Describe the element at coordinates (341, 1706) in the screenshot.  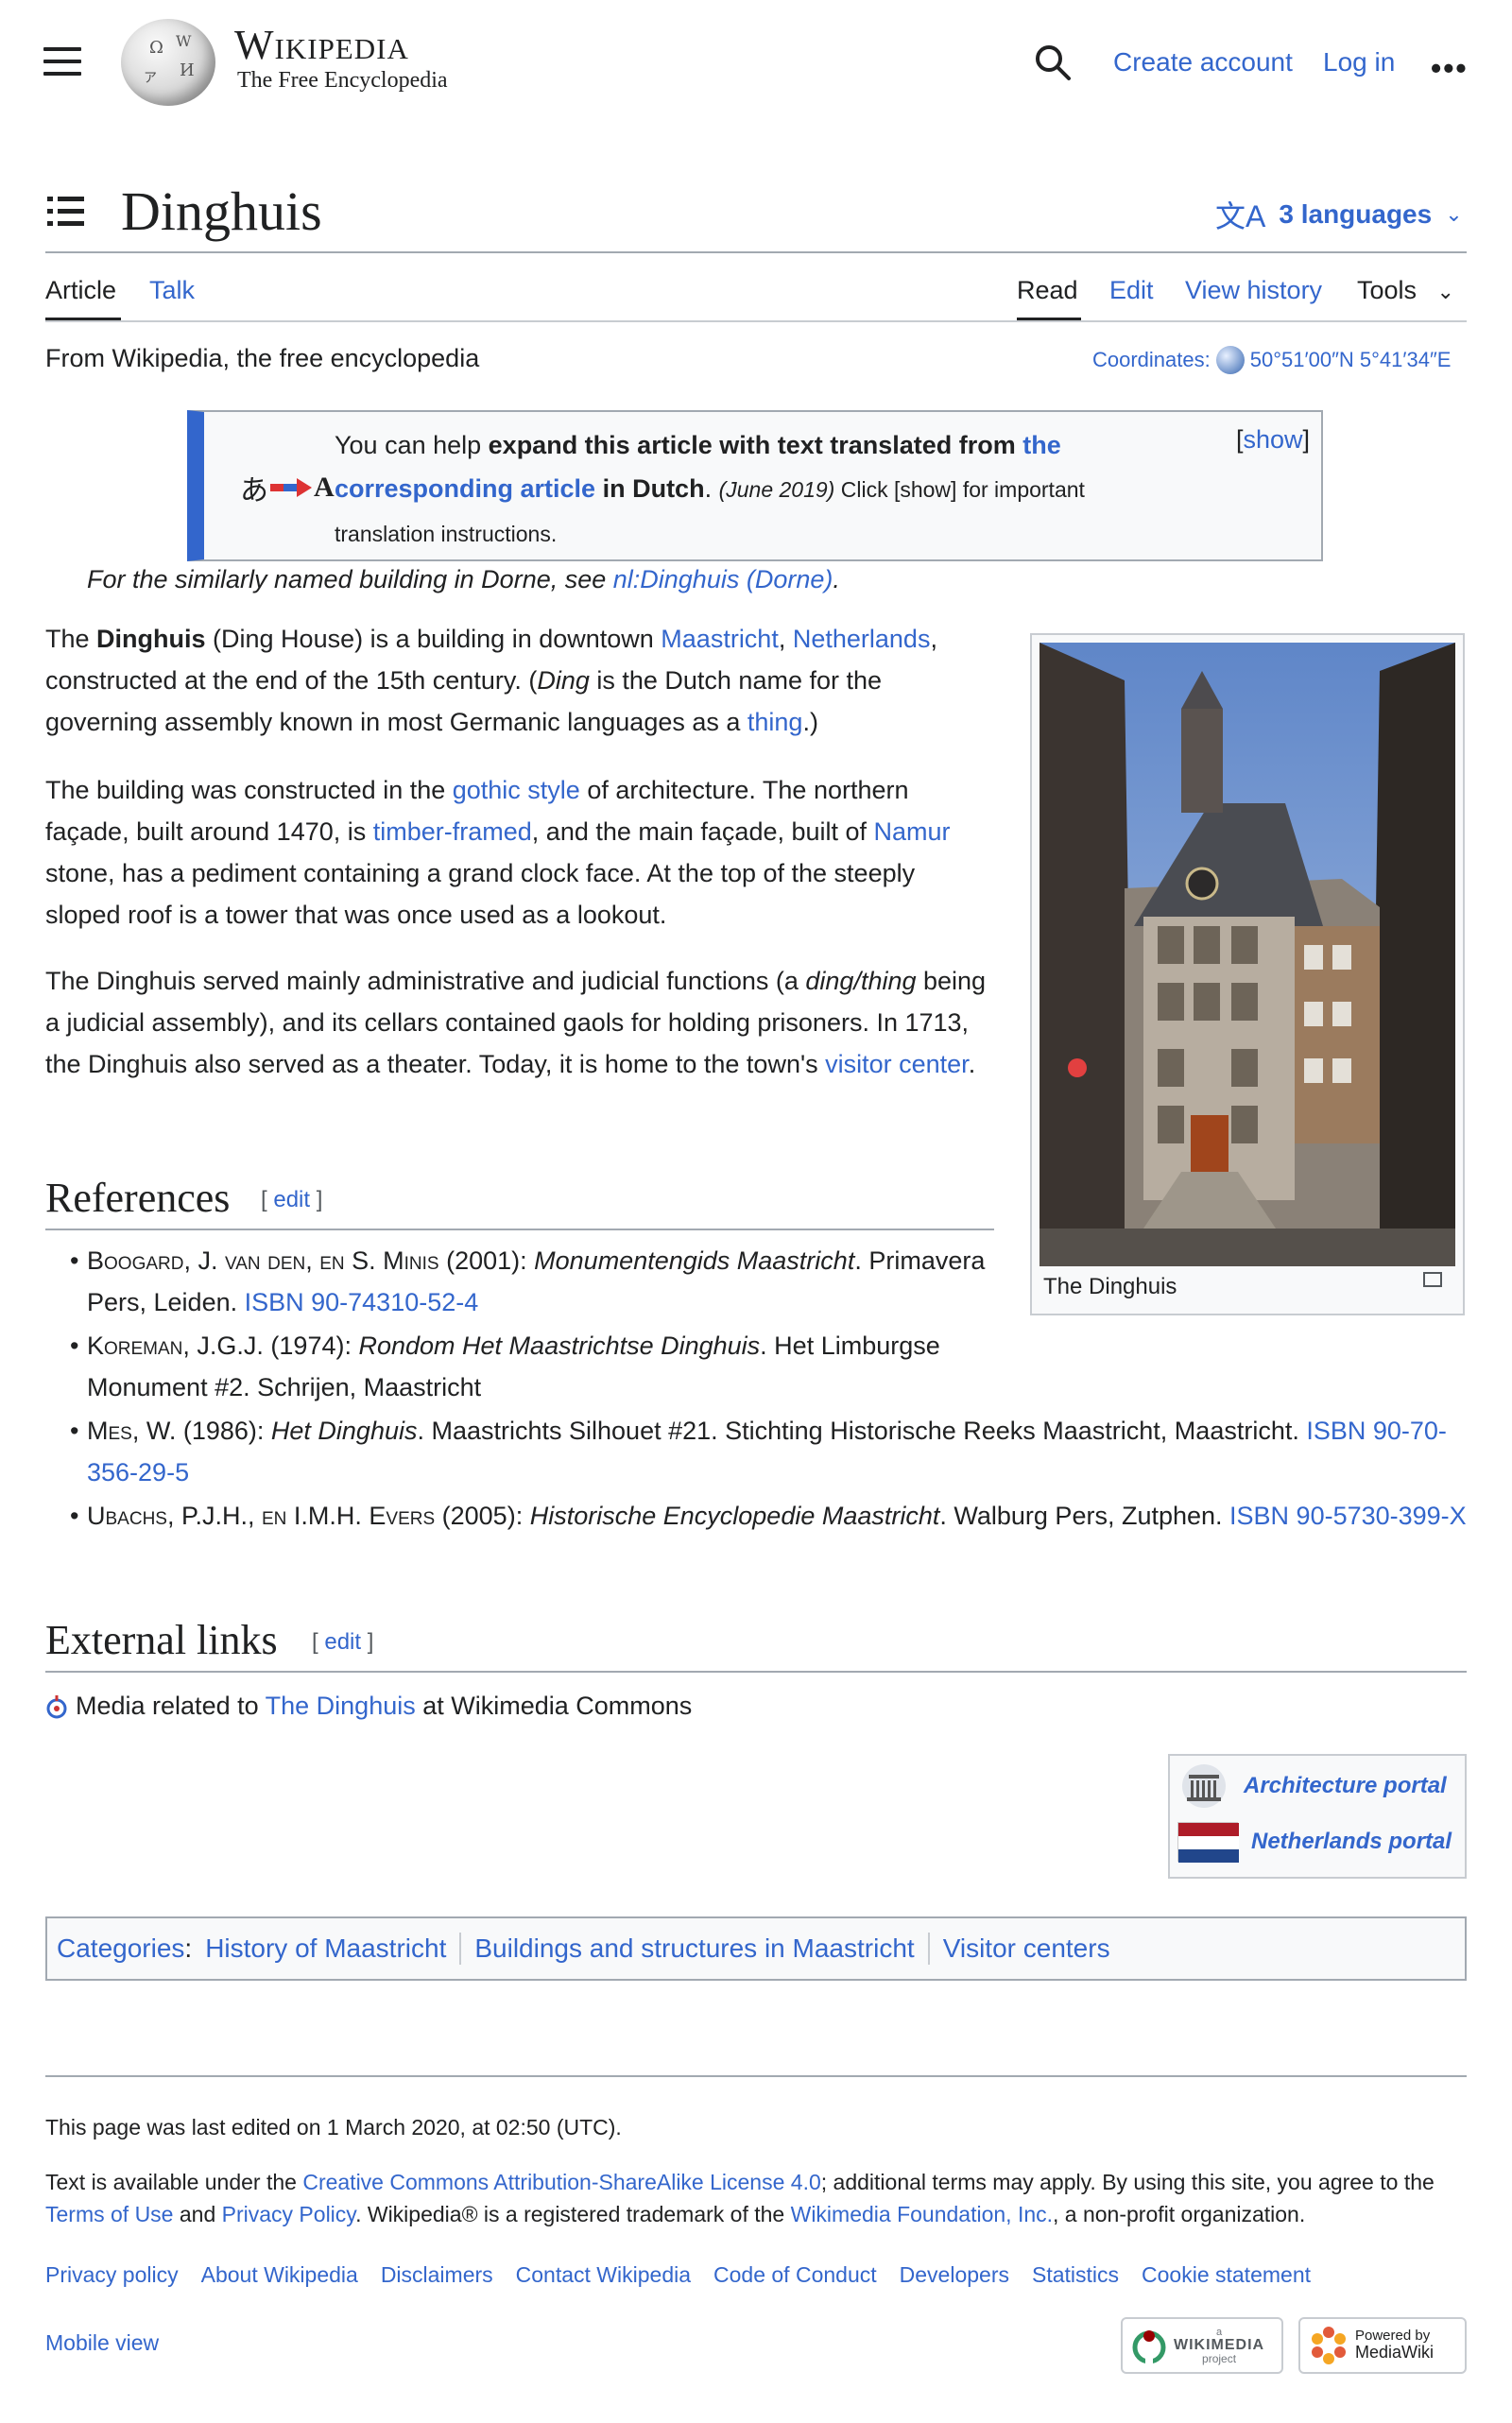
I see `commons-link: The Dinghuis` at that location.